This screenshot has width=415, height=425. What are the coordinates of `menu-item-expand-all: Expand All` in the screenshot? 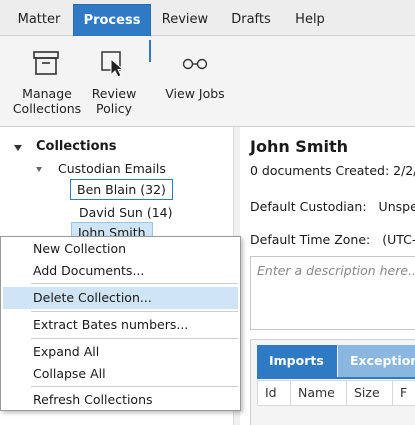 It's located at (120, 352).